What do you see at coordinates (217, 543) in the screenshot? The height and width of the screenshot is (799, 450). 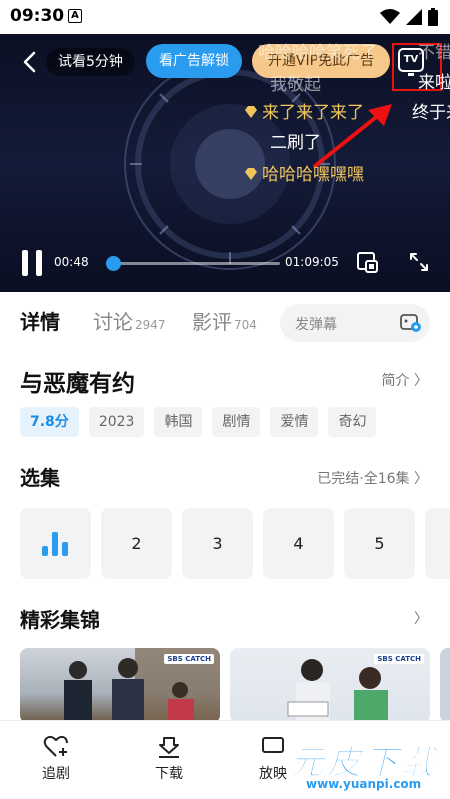 I see `episode-item: 3` at bounding box center [217, 543].